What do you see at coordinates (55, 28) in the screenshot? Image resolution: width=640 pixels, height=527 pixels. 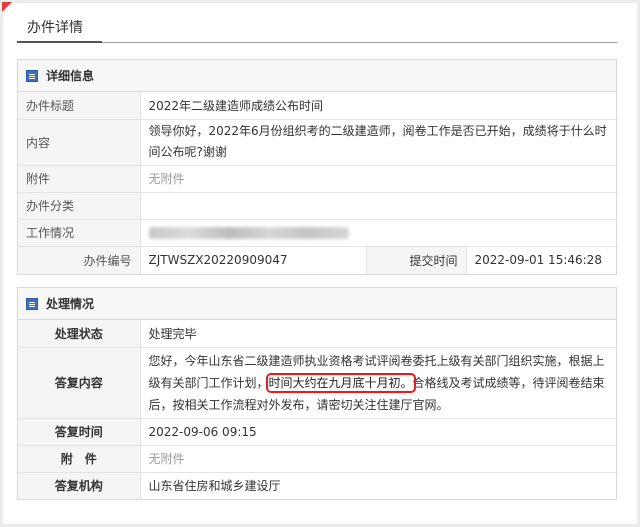 I see `page-title: 办件详情` at bounding box center [55, 28].